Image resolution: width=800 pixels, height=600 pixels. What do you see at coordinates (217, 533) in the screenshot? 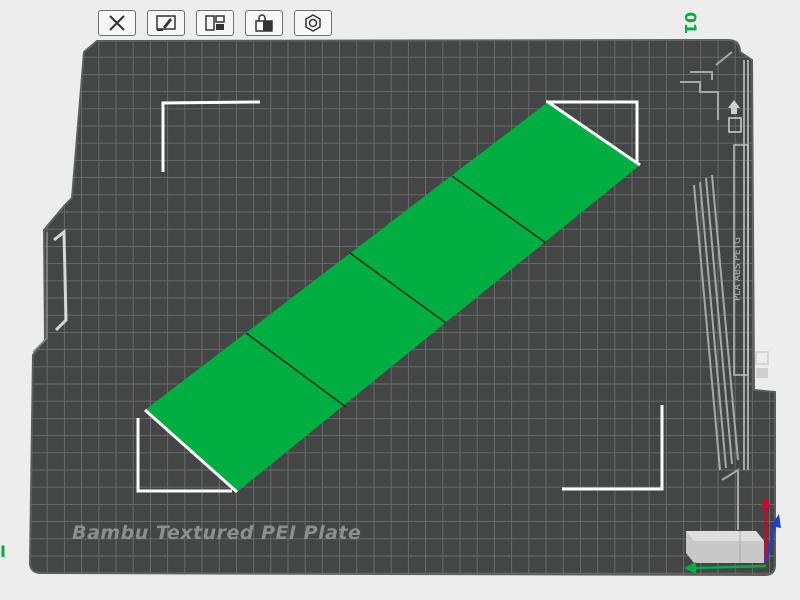
I see `plate-name-label: Bambu Textured PEI Plate` at bounding box center [217, 533].